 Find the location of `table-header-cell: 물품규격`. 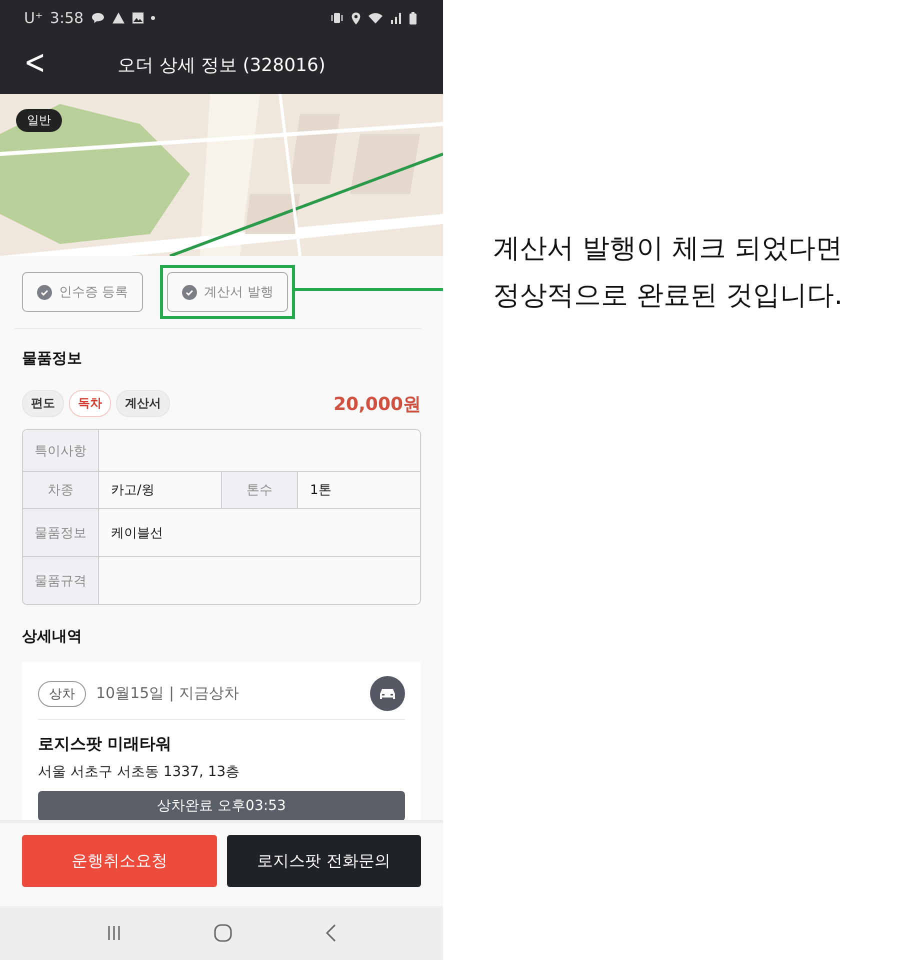

table-header-cell: 물품규격 is located at coordinates (61, 580).